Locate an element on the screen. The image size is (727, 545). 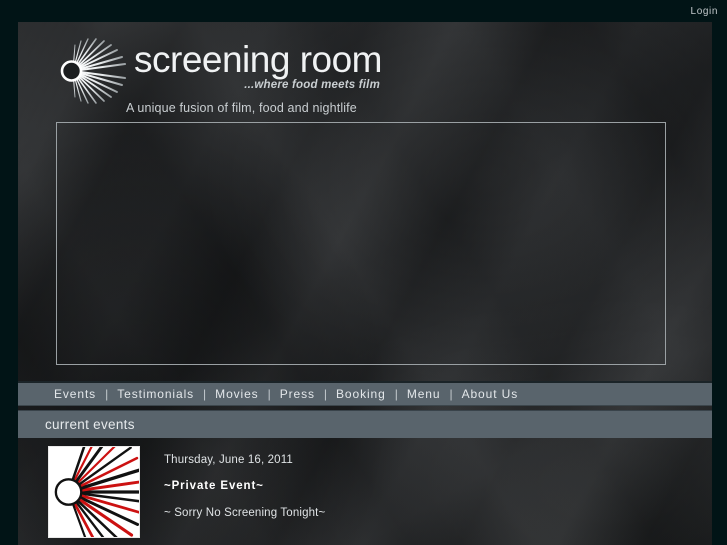
nav-item-menu: Menu is located at coordinates (424, 394).